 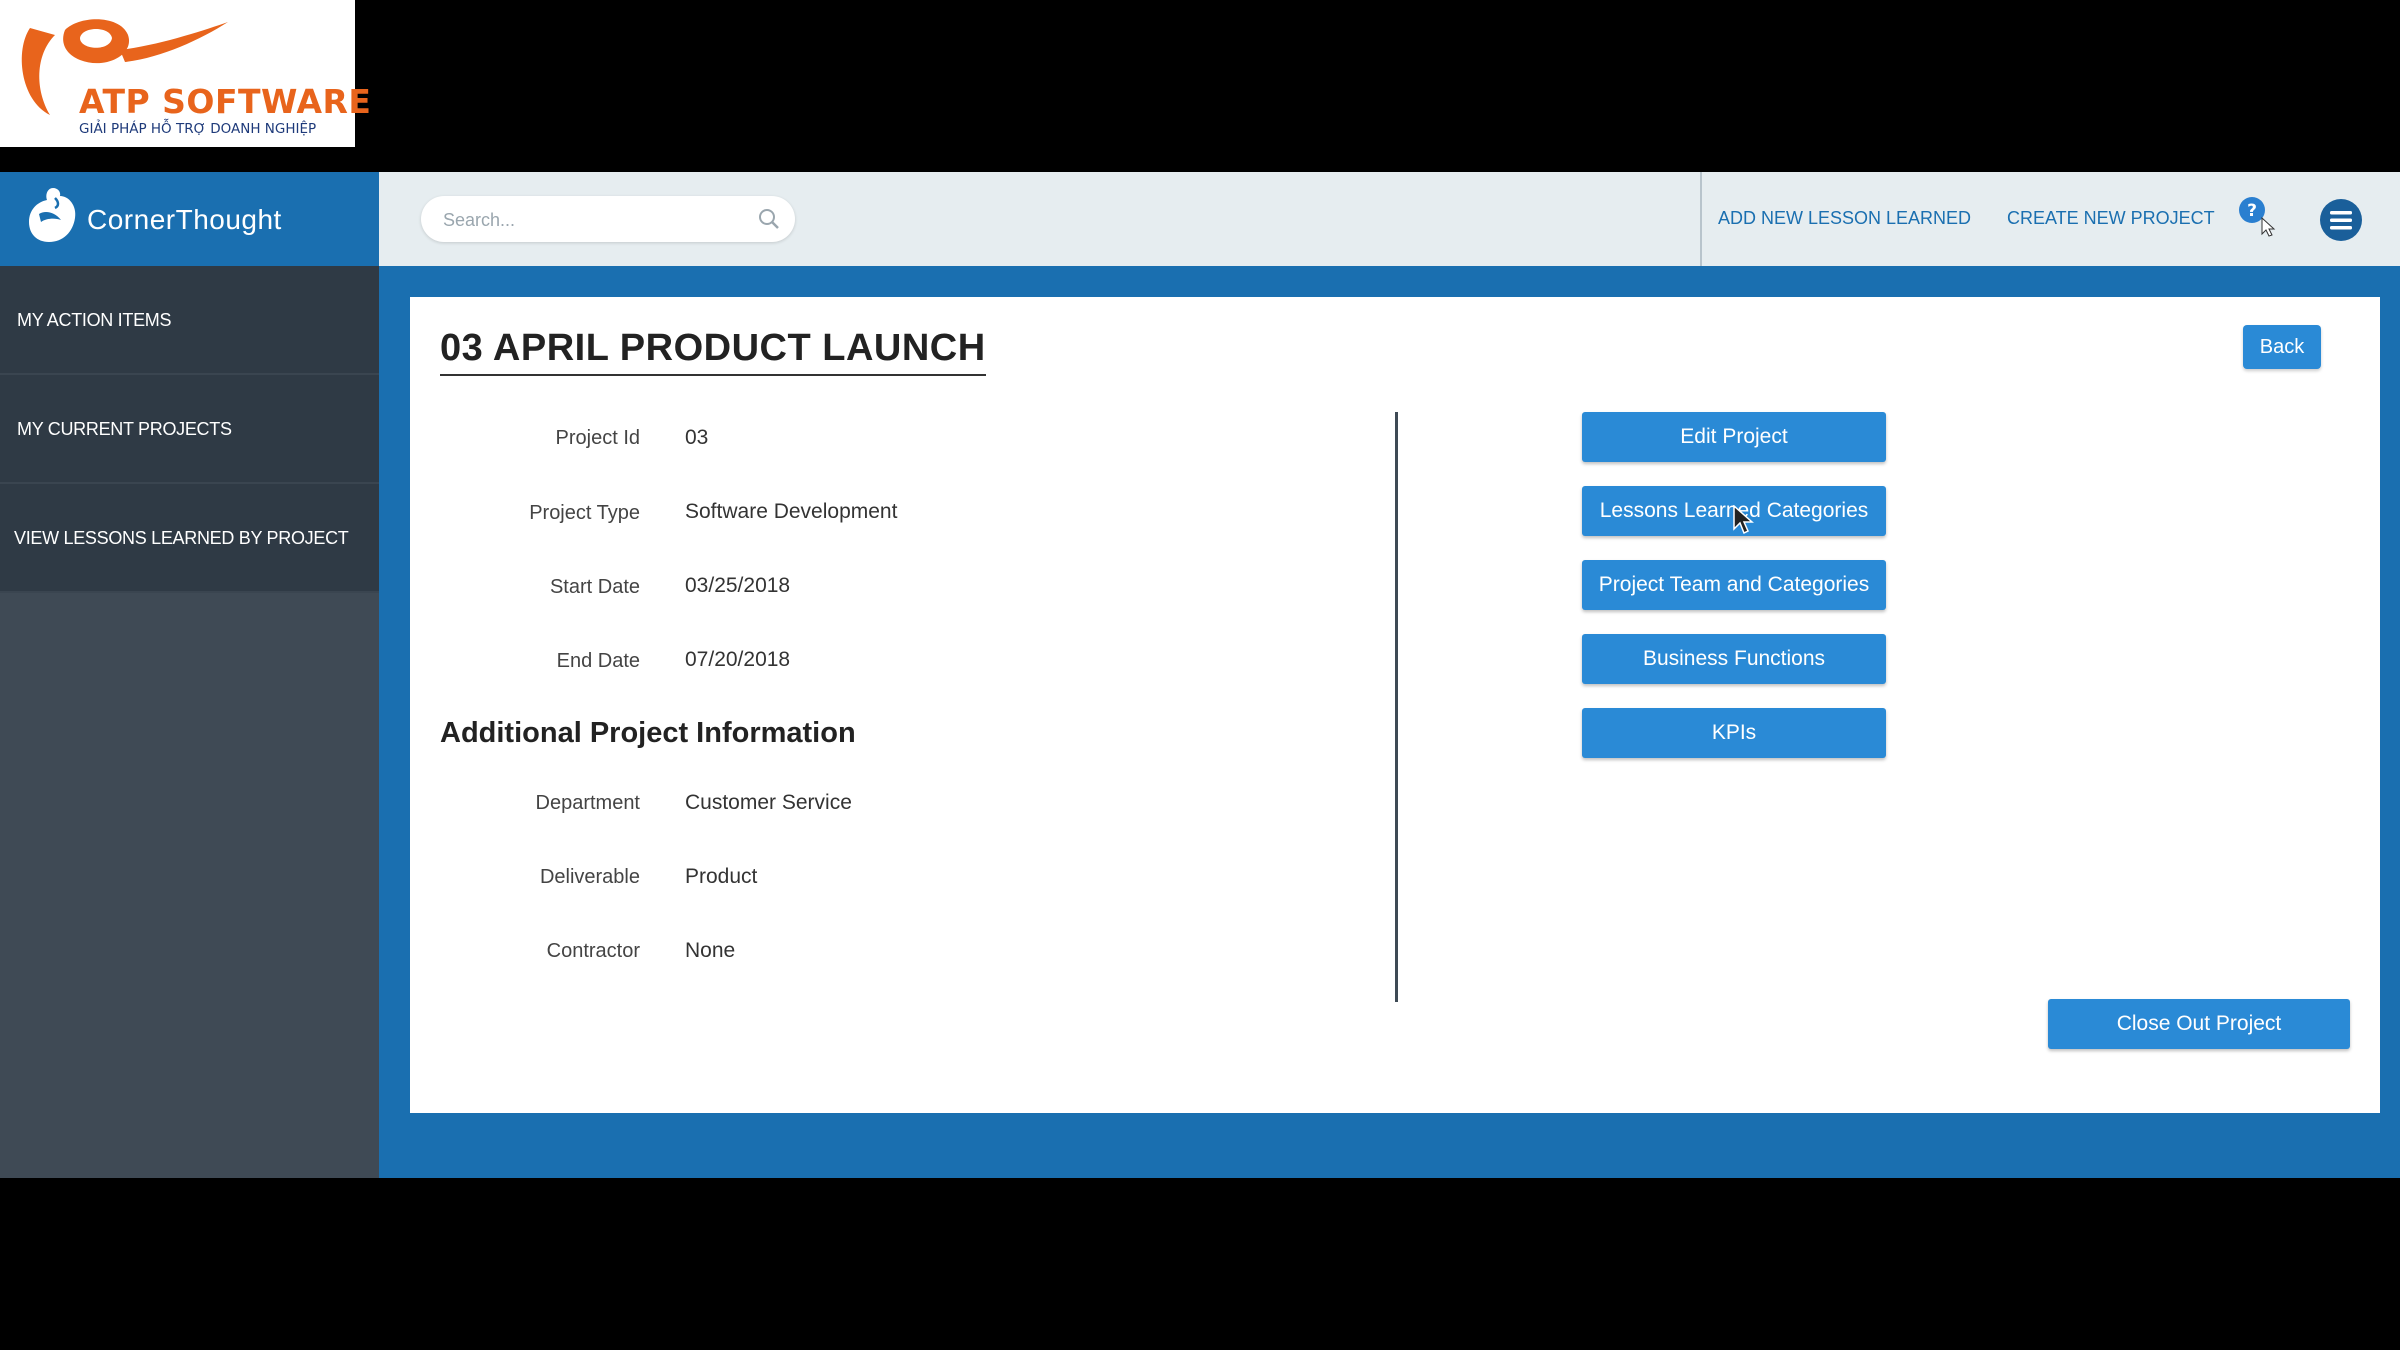 I want to click on app-brand: CornerThought, so click(x=189, y=219).